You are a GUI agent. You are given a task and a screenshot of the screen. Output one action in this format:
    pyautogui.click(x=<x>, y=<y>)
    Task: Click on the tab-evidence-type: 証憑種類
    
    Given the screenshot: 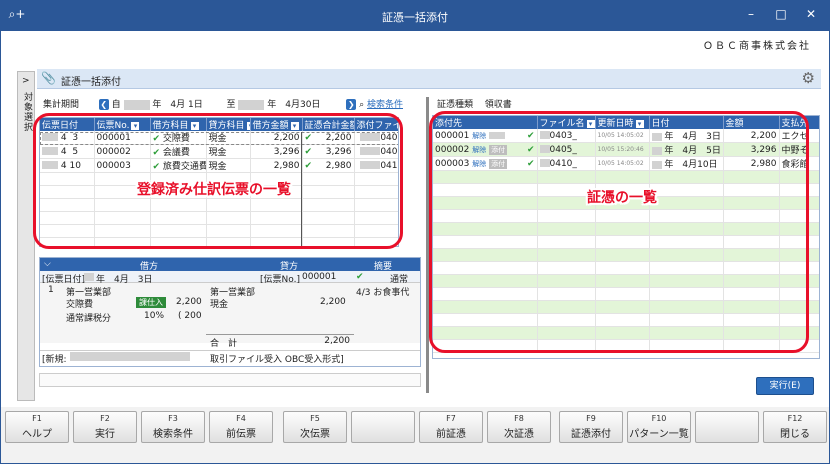 What is the action you would take?
    pyautogui.click(x=455, y=105)
    